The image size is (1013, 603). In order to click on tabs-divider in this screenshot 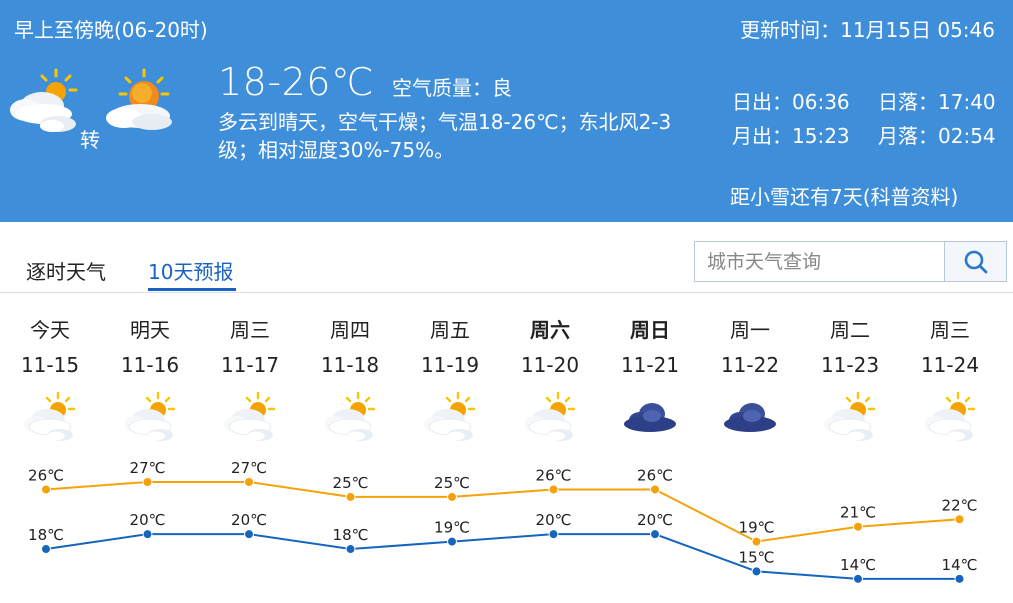, I will do `click(506, 292)`.